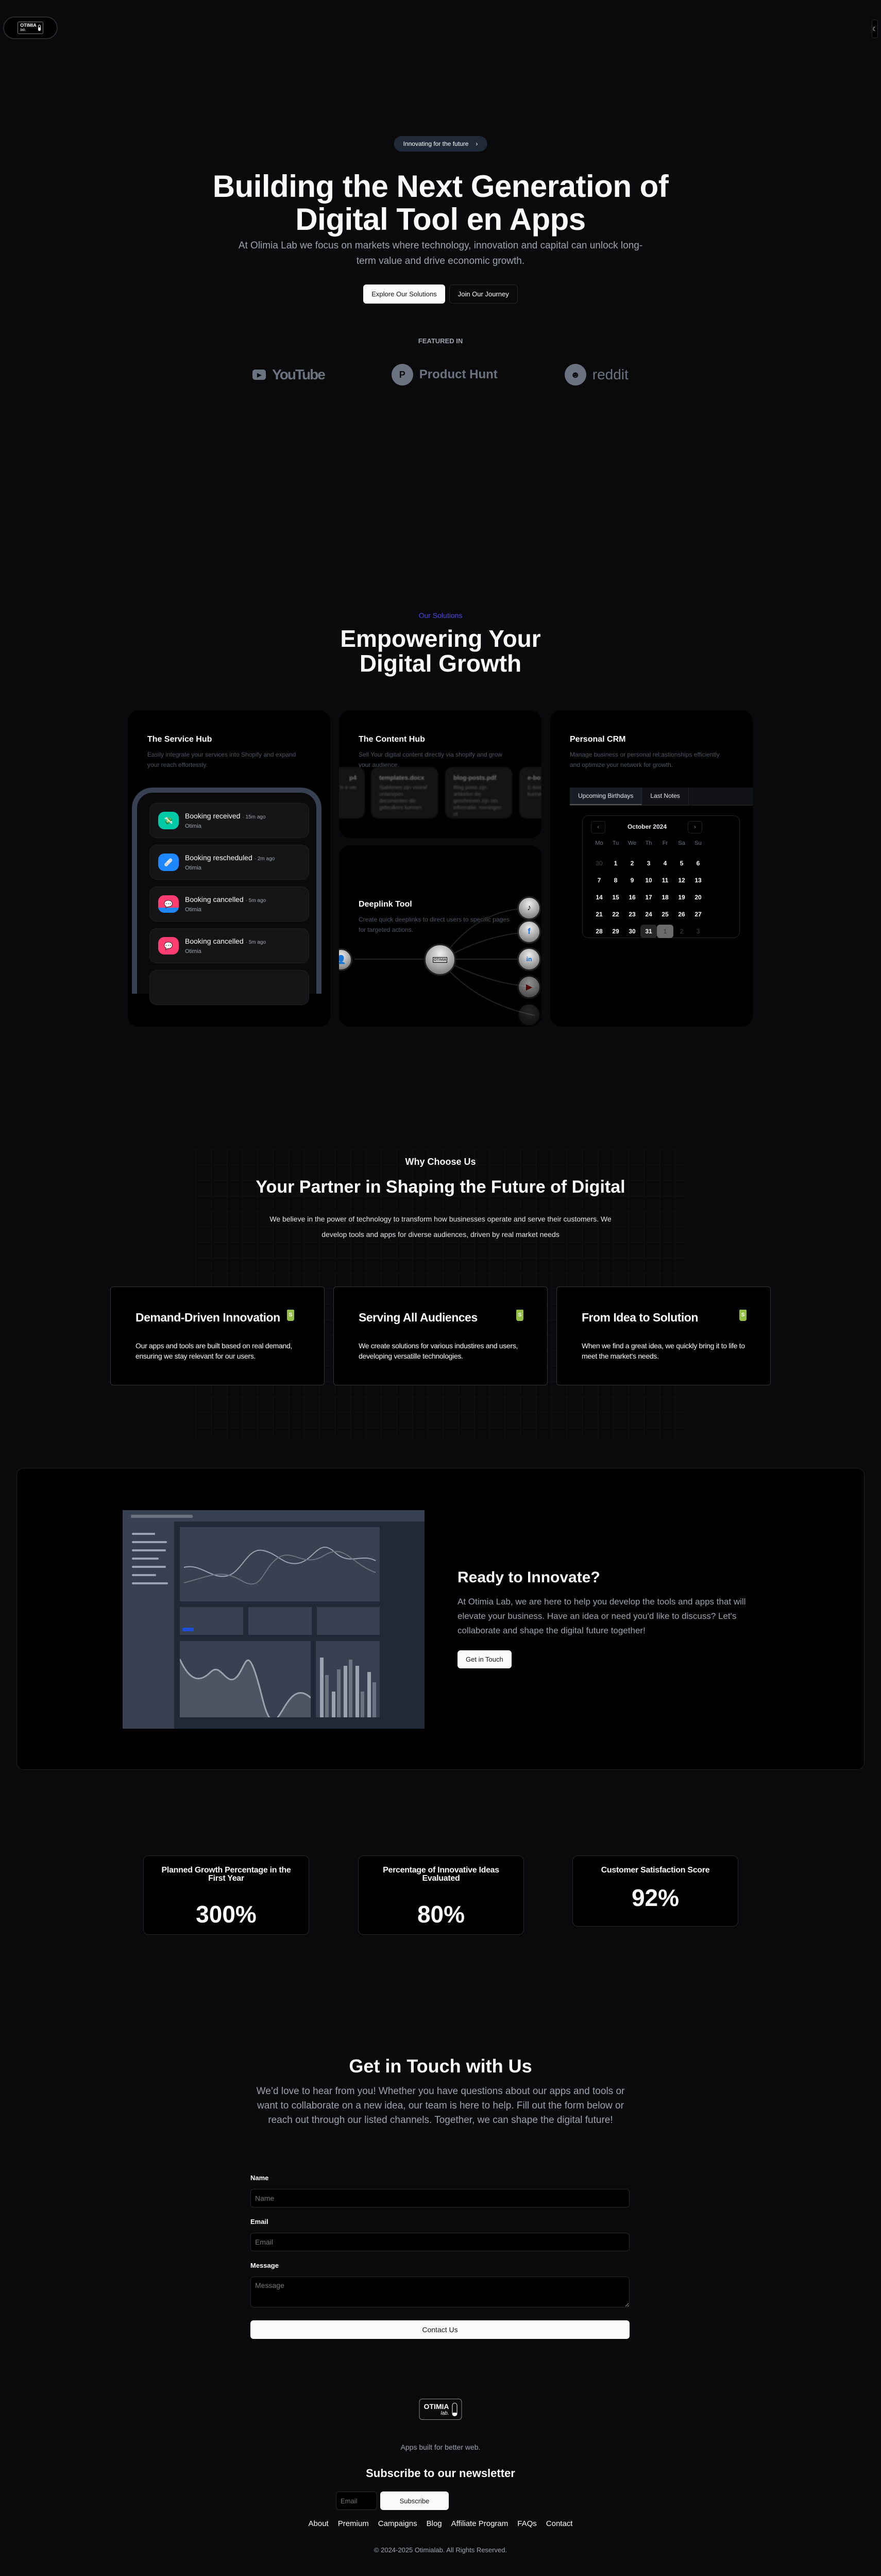  I want to click on contact-us-button: Contact Us, so click(440, 2329).